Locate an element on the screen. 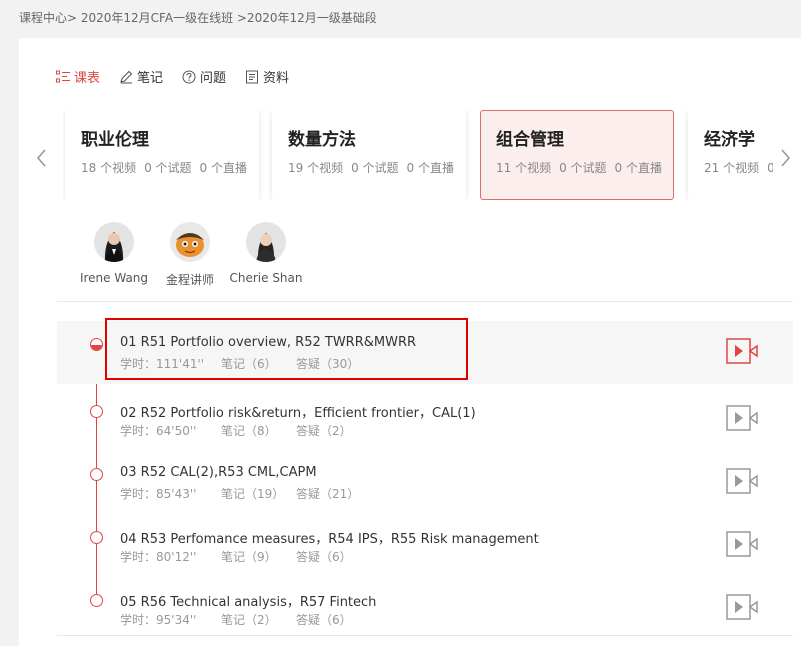 This screenshot has height=646, width=801. annotation-highlight-box is located at coordinates (286, 349).